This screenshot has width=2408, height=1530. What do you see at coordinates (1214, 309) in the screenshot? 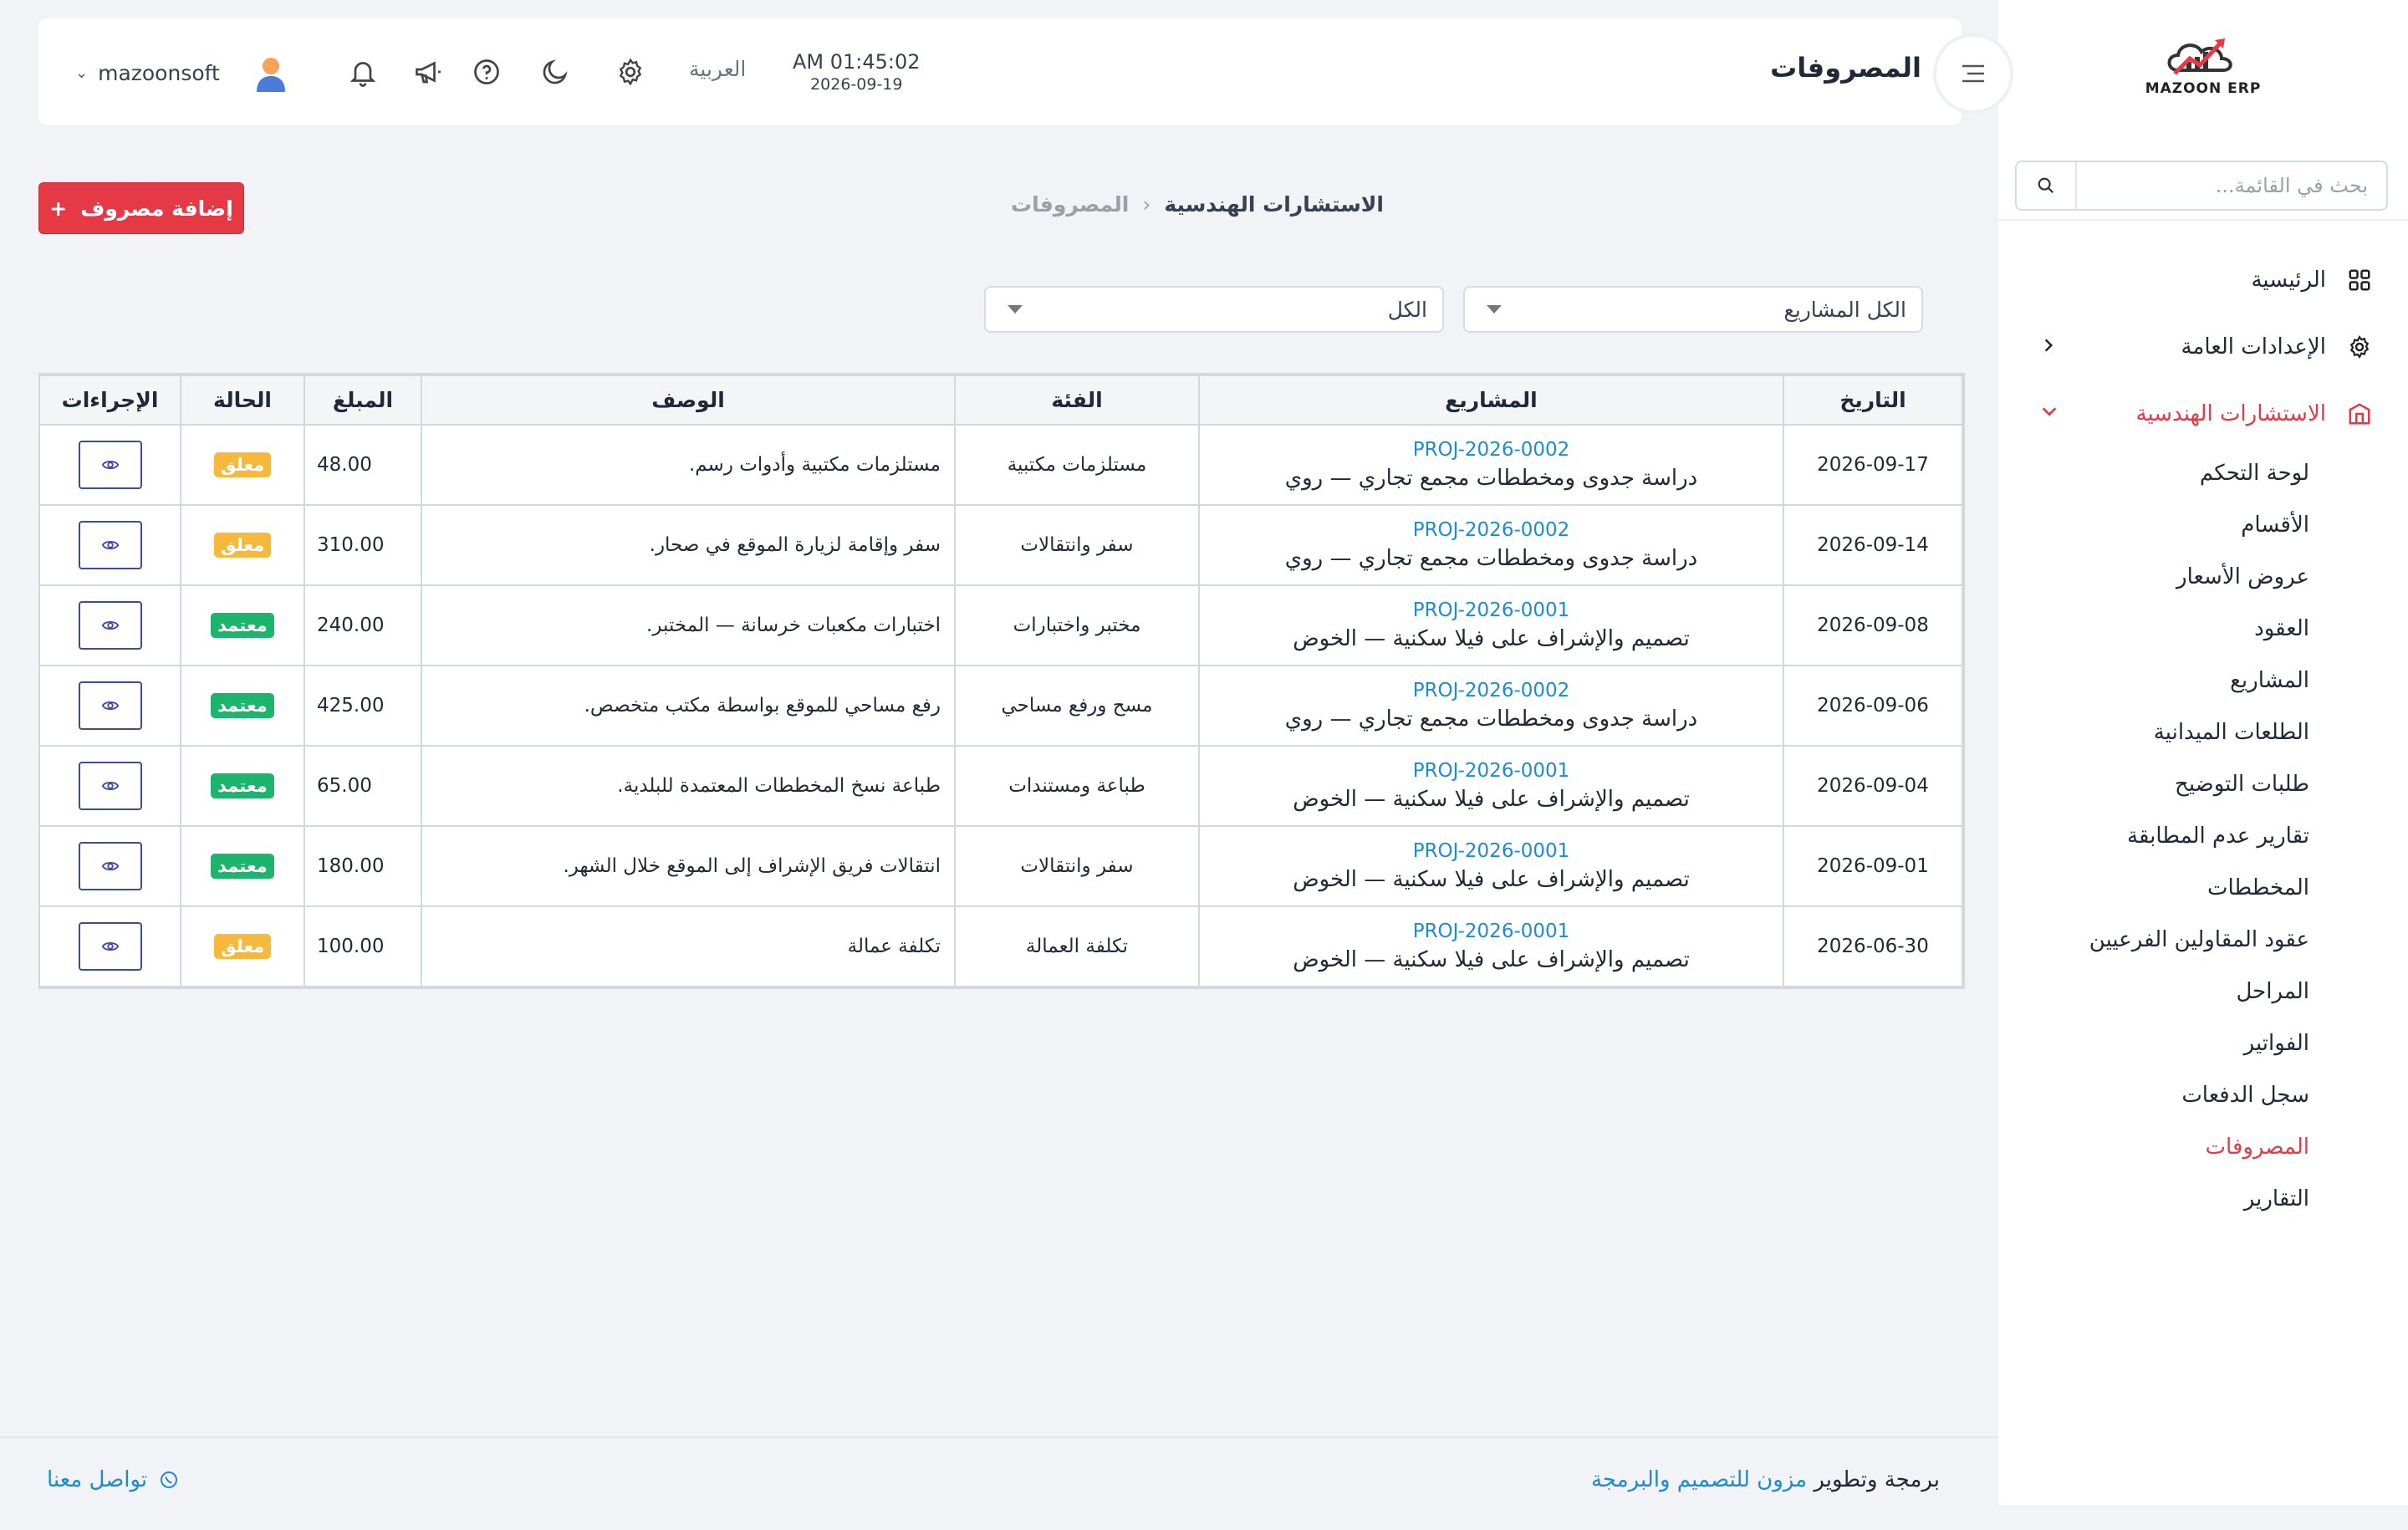
I see `category-filter-select: الكل` at bounding box center [1214, 309].